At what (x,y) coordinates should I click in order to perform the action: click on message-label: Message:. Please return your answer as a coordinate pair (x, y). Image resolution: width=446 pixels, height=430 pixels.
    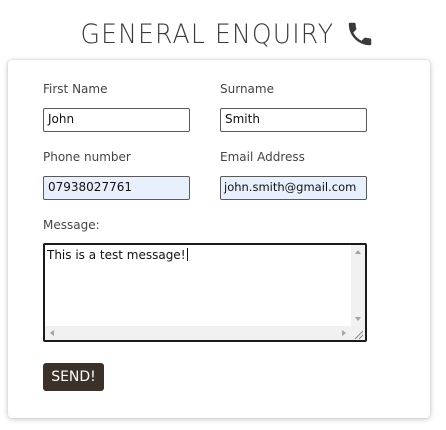
    Looking at the image, I should click on (71, 225).